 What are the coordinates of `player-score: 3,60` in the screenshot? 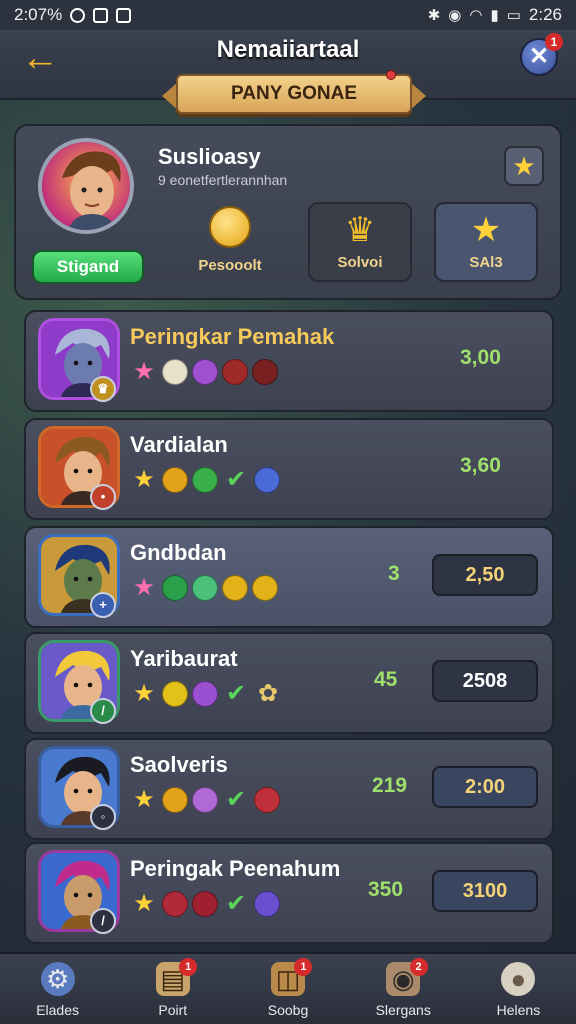 It's located at (480, 465).